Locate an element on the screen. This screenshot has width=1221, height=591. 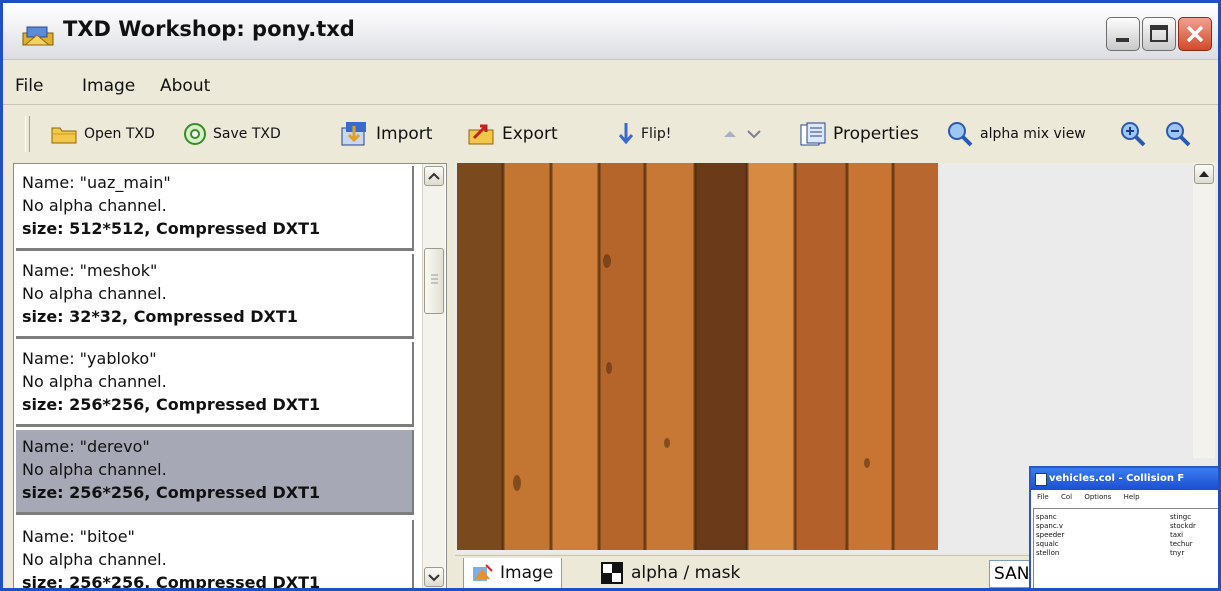
zoom-out-button is located at coordinates (1178, 134).